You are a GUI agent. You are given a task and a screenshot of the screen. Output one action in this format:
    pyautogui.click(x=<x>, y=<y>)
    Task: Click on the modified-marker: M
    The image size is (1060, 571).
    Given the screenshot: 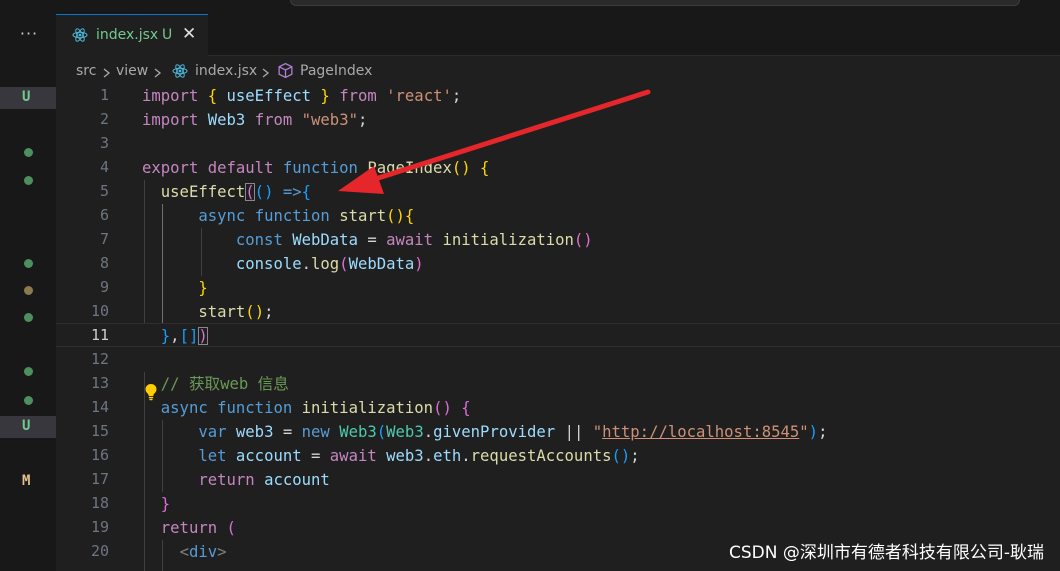 What is the action you would take?
    pyautogui.click(x=26, y=481)
    